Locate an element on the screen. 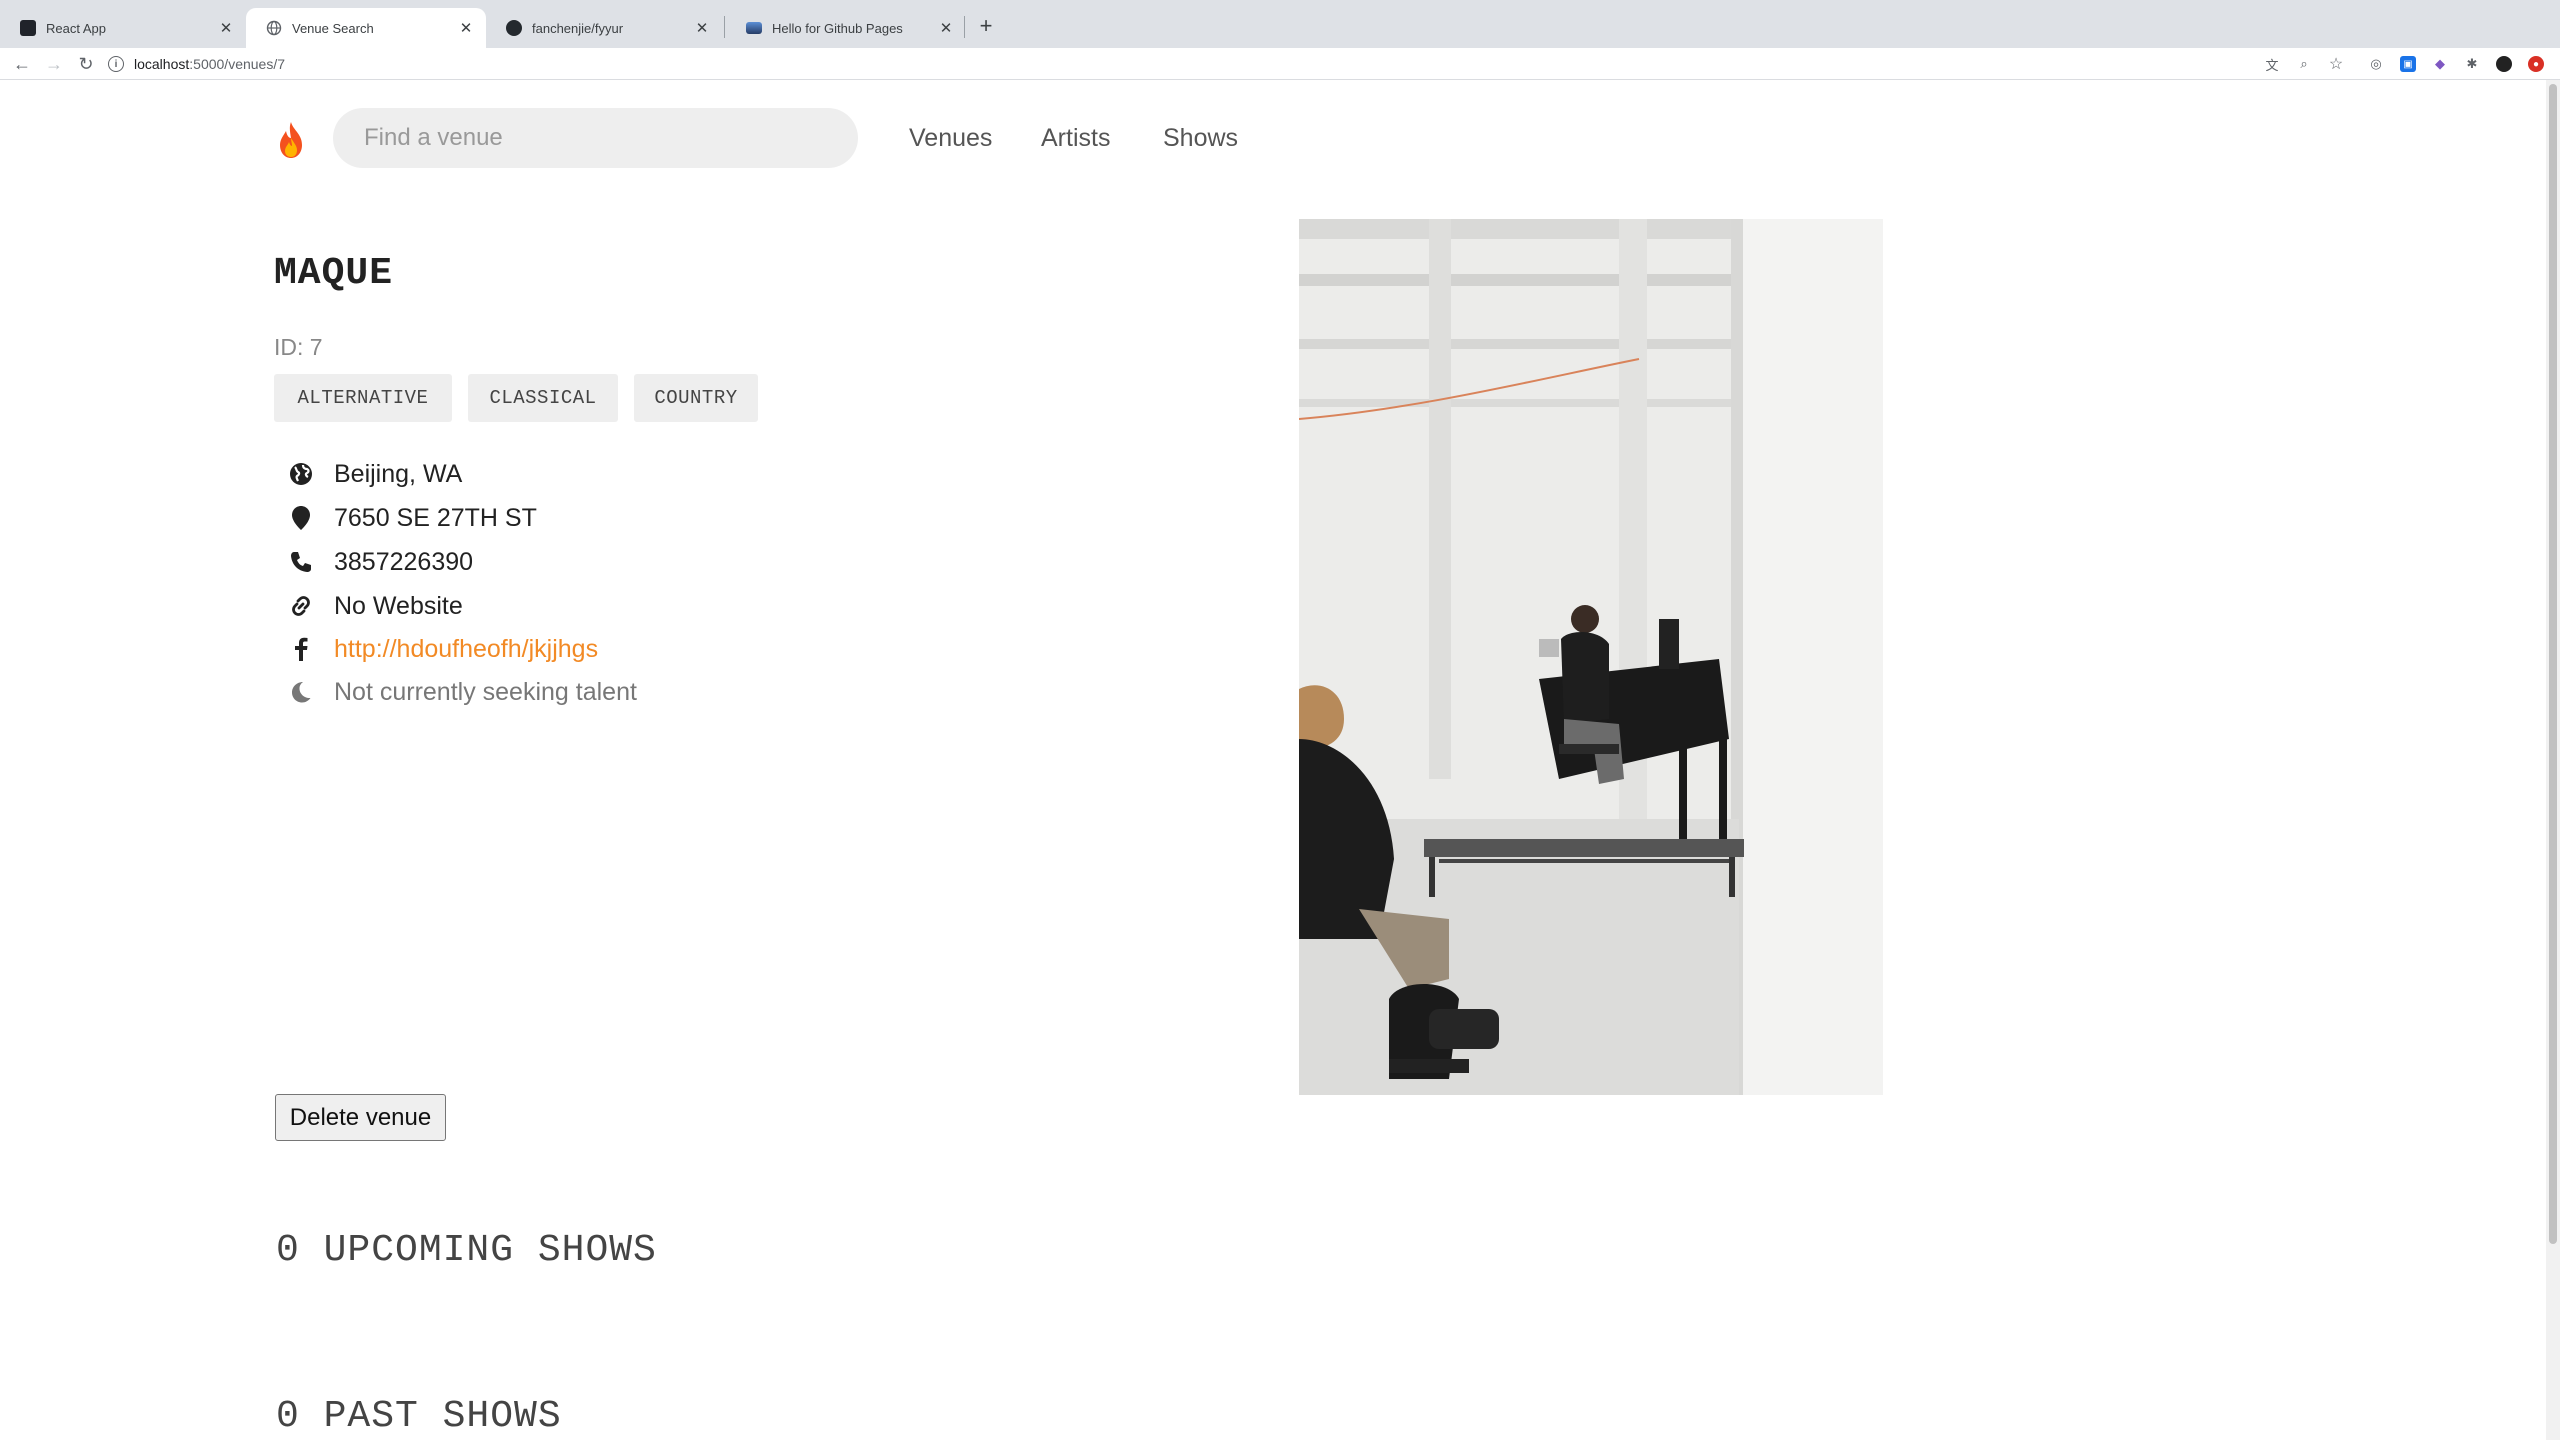  past-shows-heading: 0 PAST SHOWS is located at coordinates (419, 1416).